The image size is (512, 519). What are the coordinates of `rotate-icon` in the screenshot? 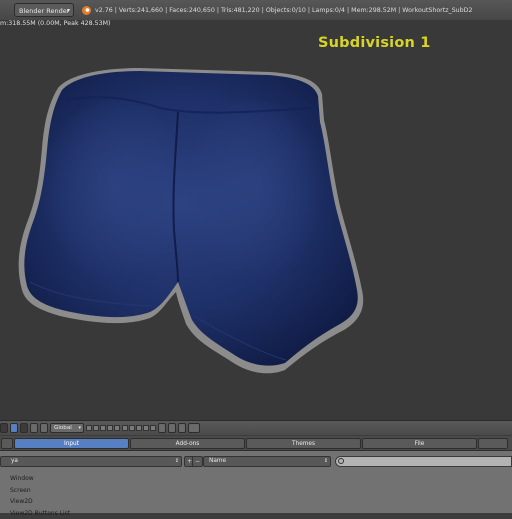 It's located at (44, 428).